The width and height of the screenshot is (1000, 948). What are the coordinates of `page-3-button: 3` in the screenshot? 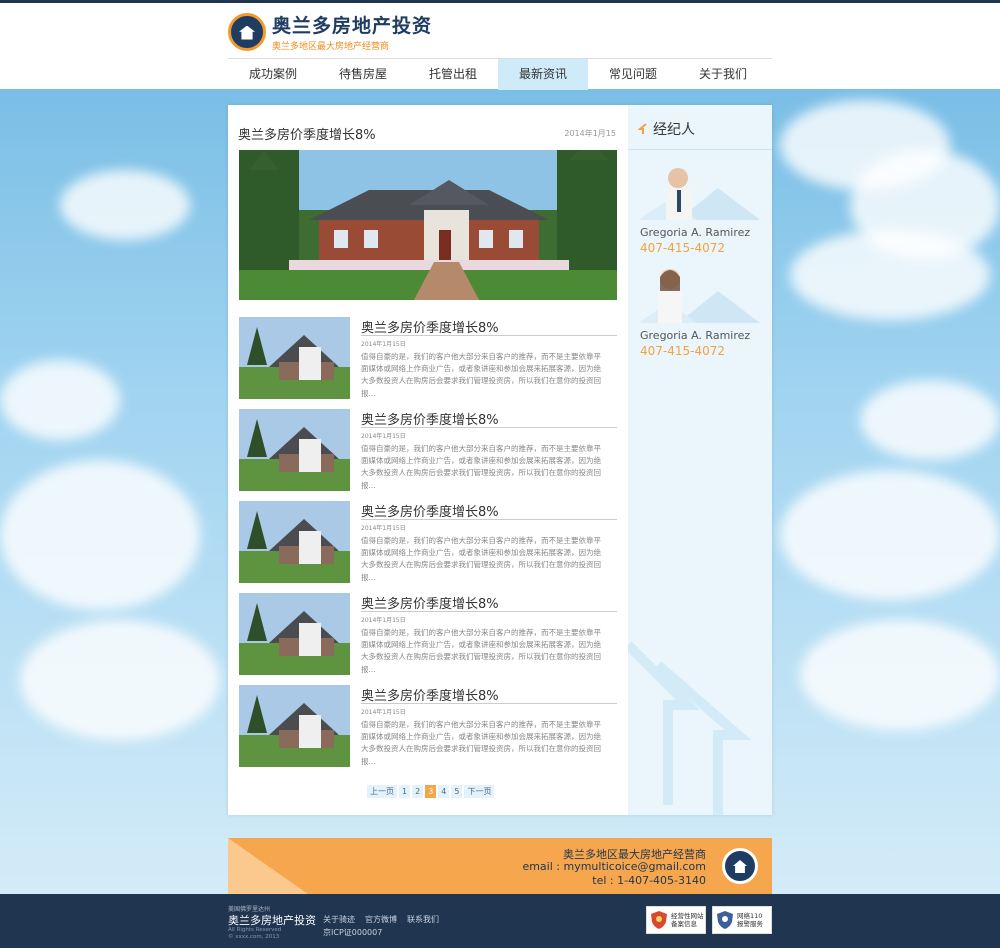 It's located at (431, 791).